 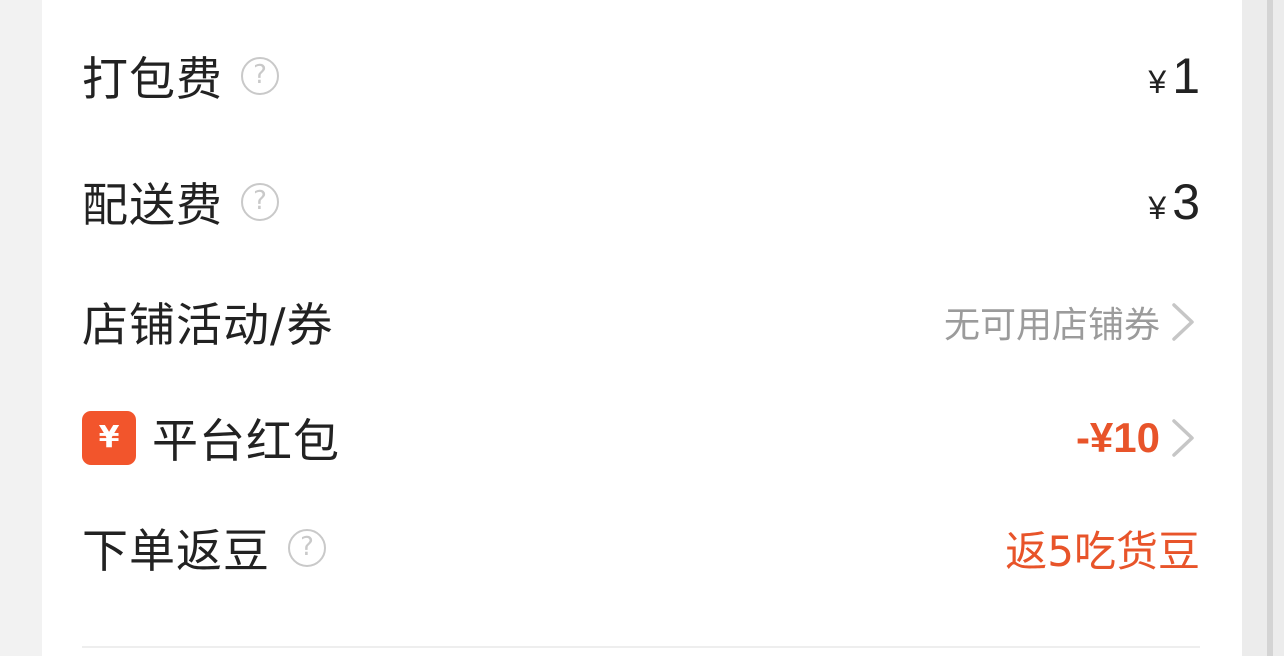 I want to click on store-promo-right: 无可用店铺券, so click(x=1072, y=322).